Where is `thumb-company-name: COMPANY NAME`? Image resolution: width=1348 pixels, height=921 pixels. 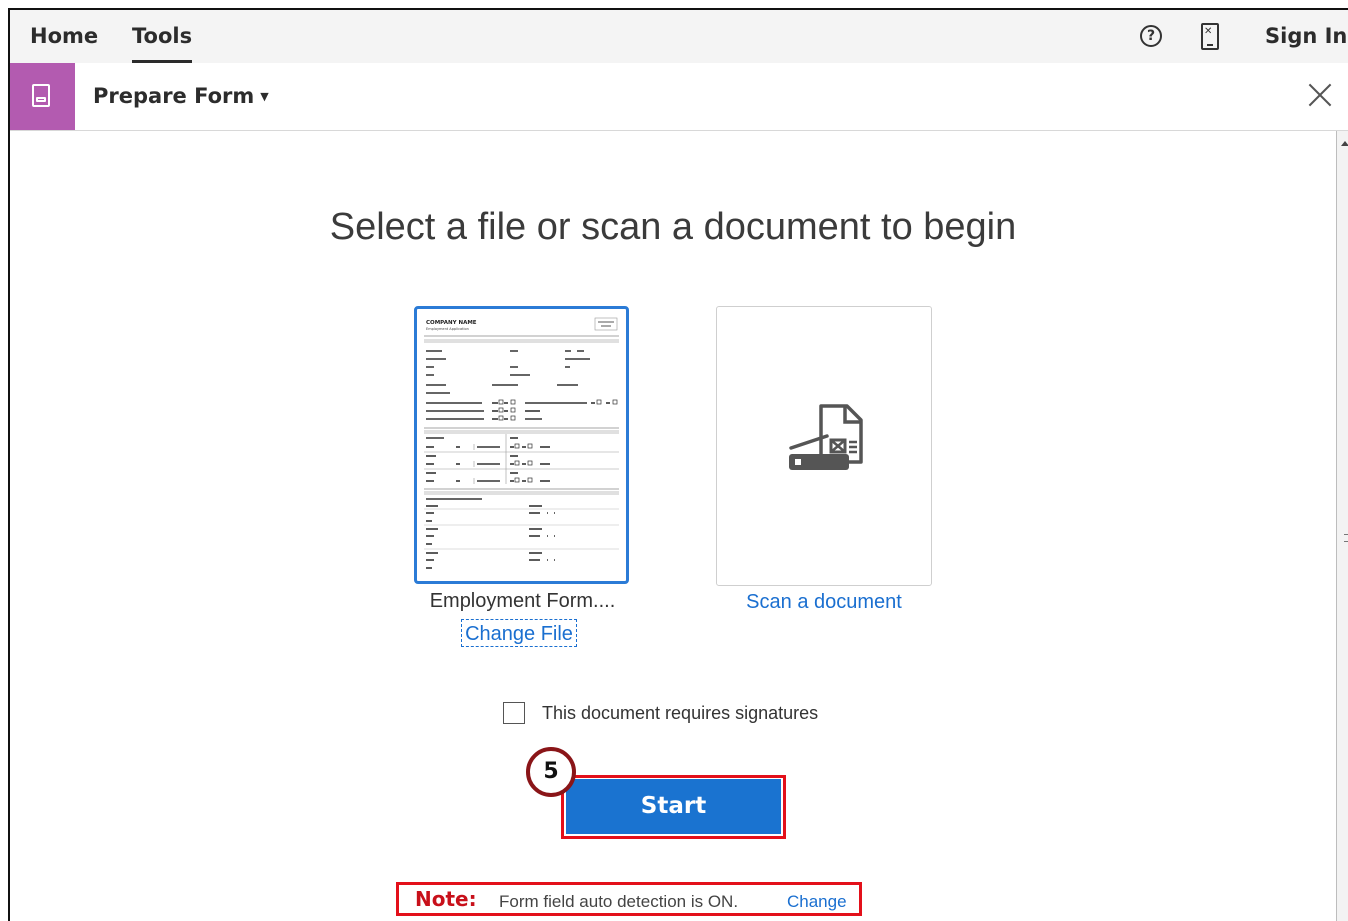
thumb-company-name: COMPANY NAME is located at coordinates (451, 323).